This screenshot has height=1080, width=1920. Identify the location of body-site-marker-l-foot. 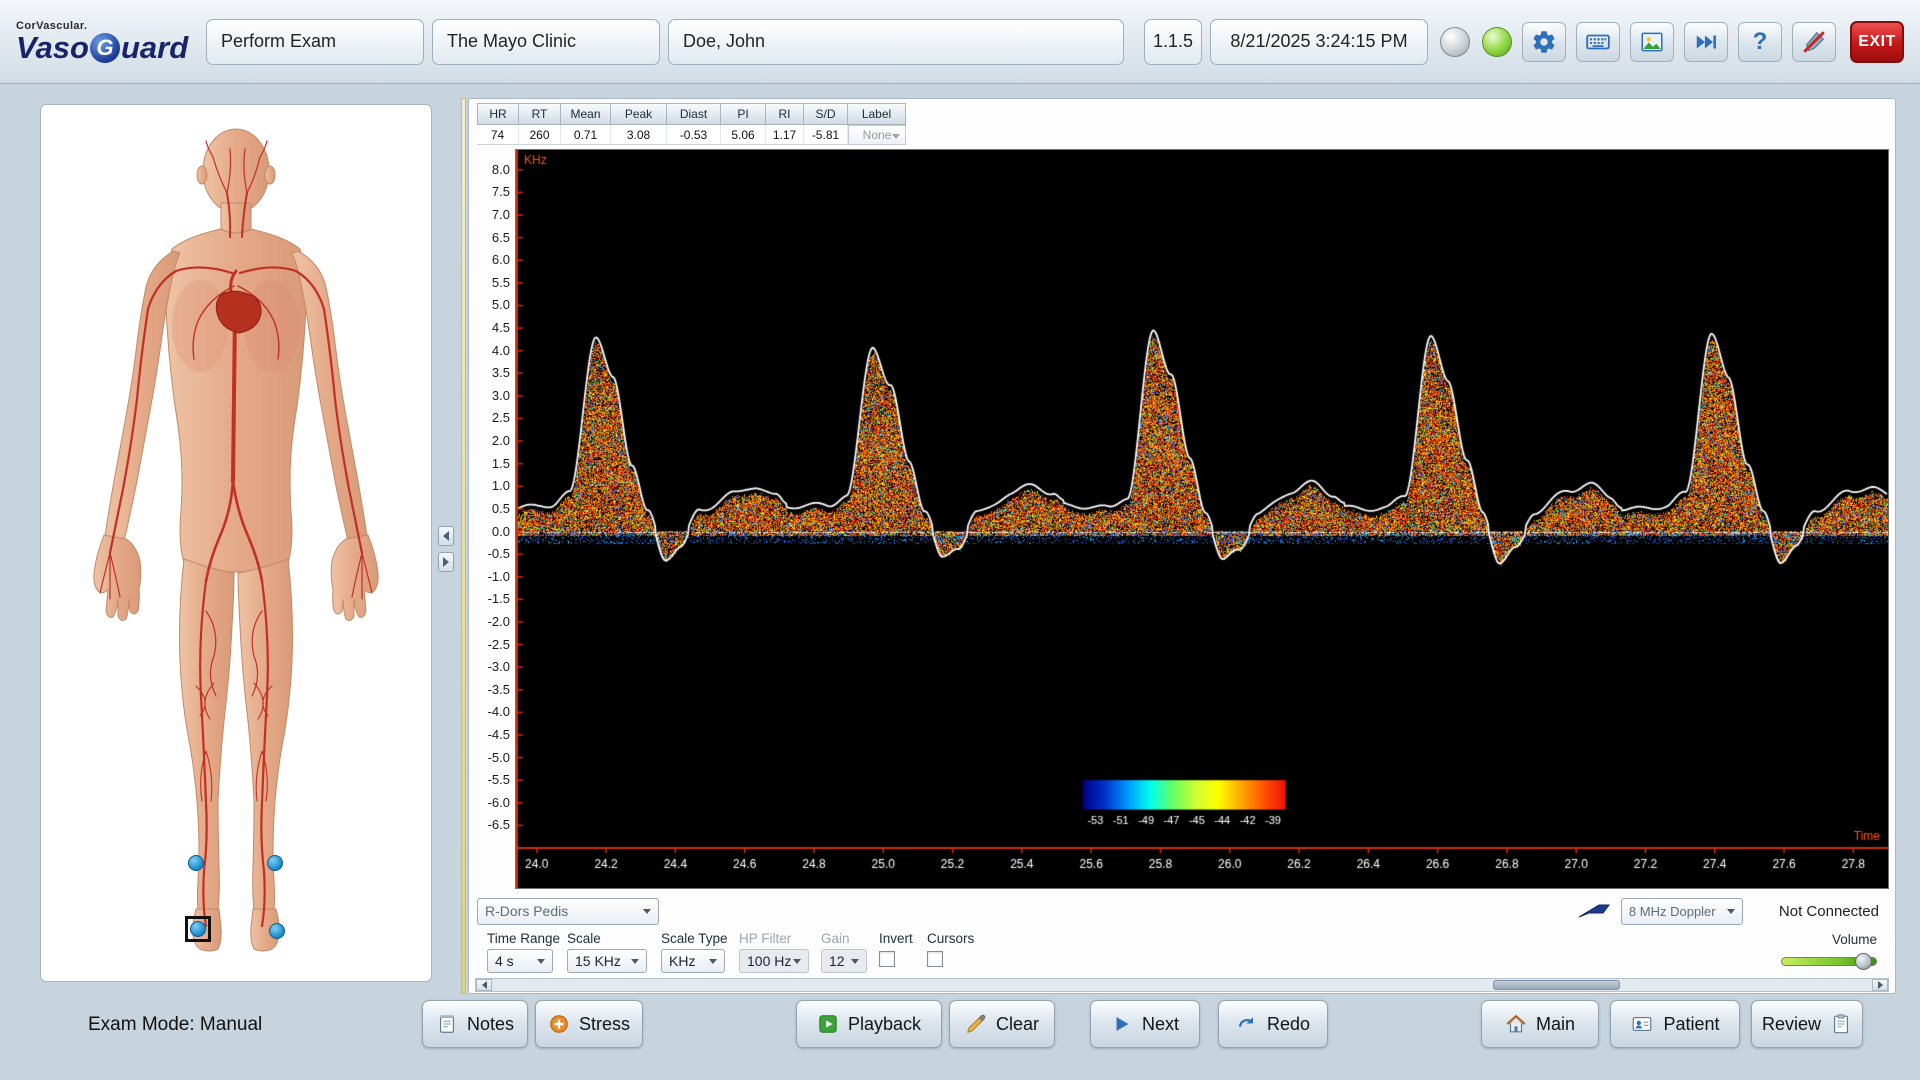
(276, 931).